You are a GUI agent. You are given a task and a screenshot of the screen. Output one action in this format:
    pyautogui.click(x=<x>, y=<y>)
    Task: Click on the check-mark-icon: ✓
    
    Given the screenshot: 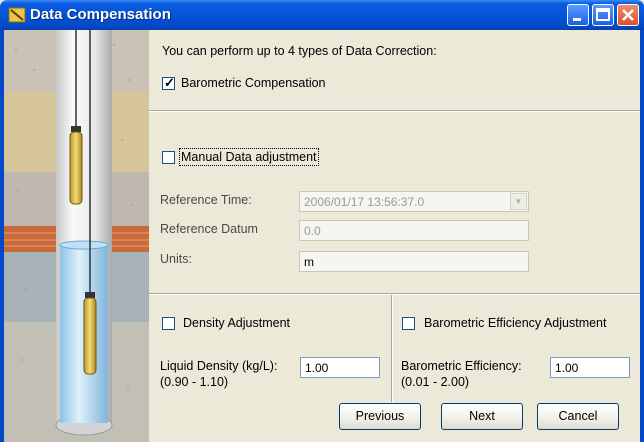 What is the action you would take?
    pyautogui.click(x=169, y=82)
    